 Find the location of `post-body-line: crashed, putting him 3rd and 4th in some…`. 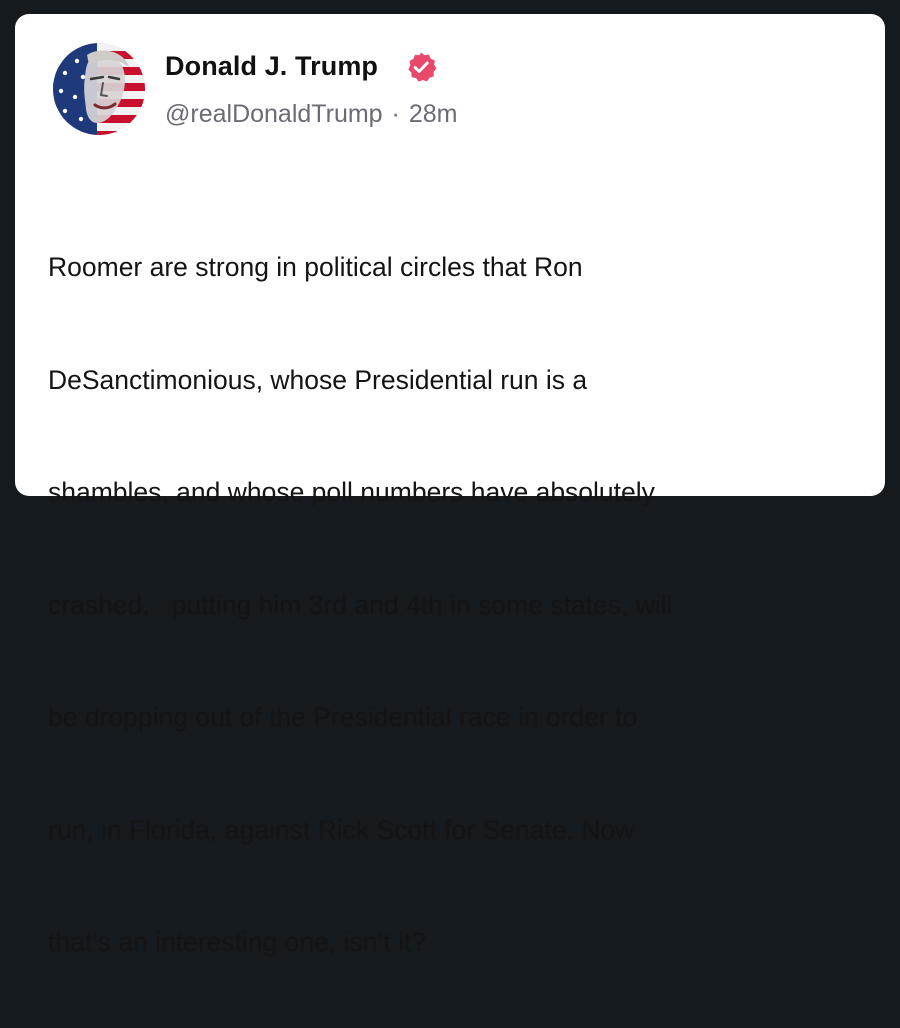

post-body-line: crashed, putting him 3rd and 4th in some… is located at coordinates (360, 604).